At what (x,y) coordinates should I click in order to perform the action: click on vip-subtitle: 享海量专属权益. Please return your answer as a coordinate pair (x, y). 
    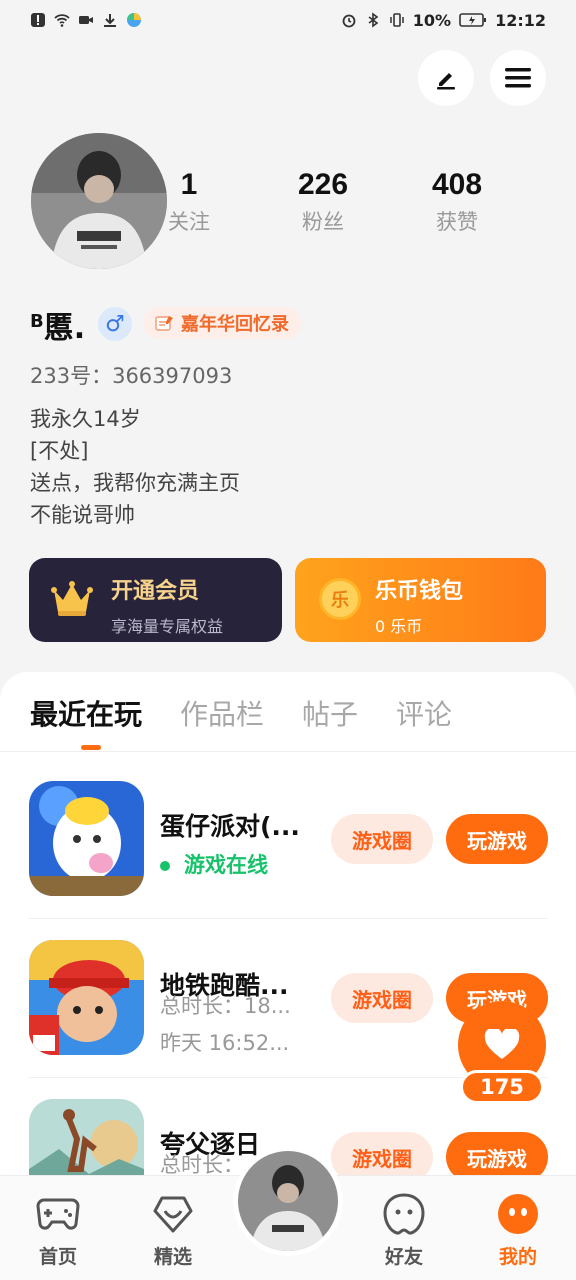
    Looking at the image, I should click on (167, 626).